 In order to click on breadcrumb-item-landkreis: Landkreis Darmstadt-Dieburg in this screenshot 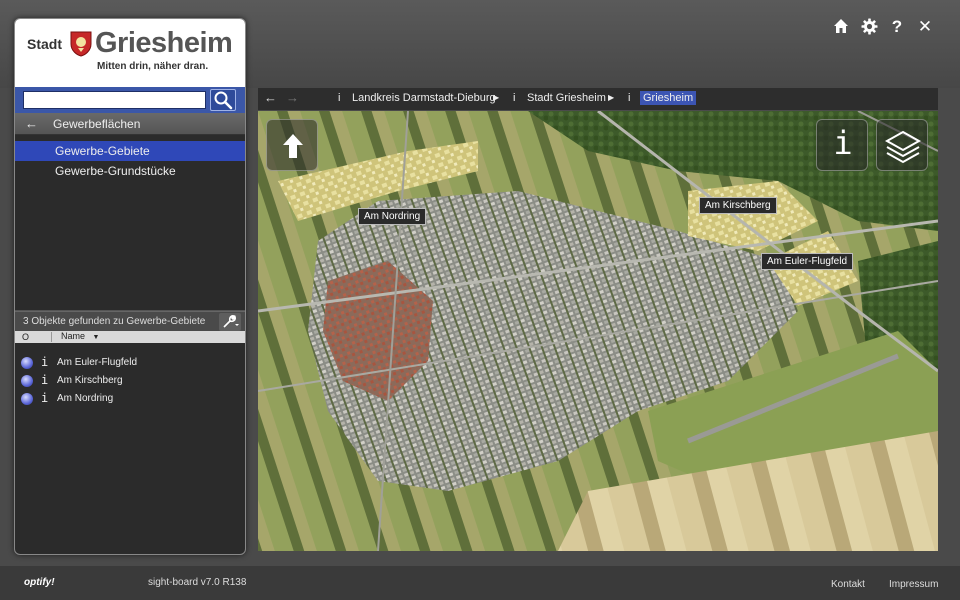, I will do `click(424, 98)`.